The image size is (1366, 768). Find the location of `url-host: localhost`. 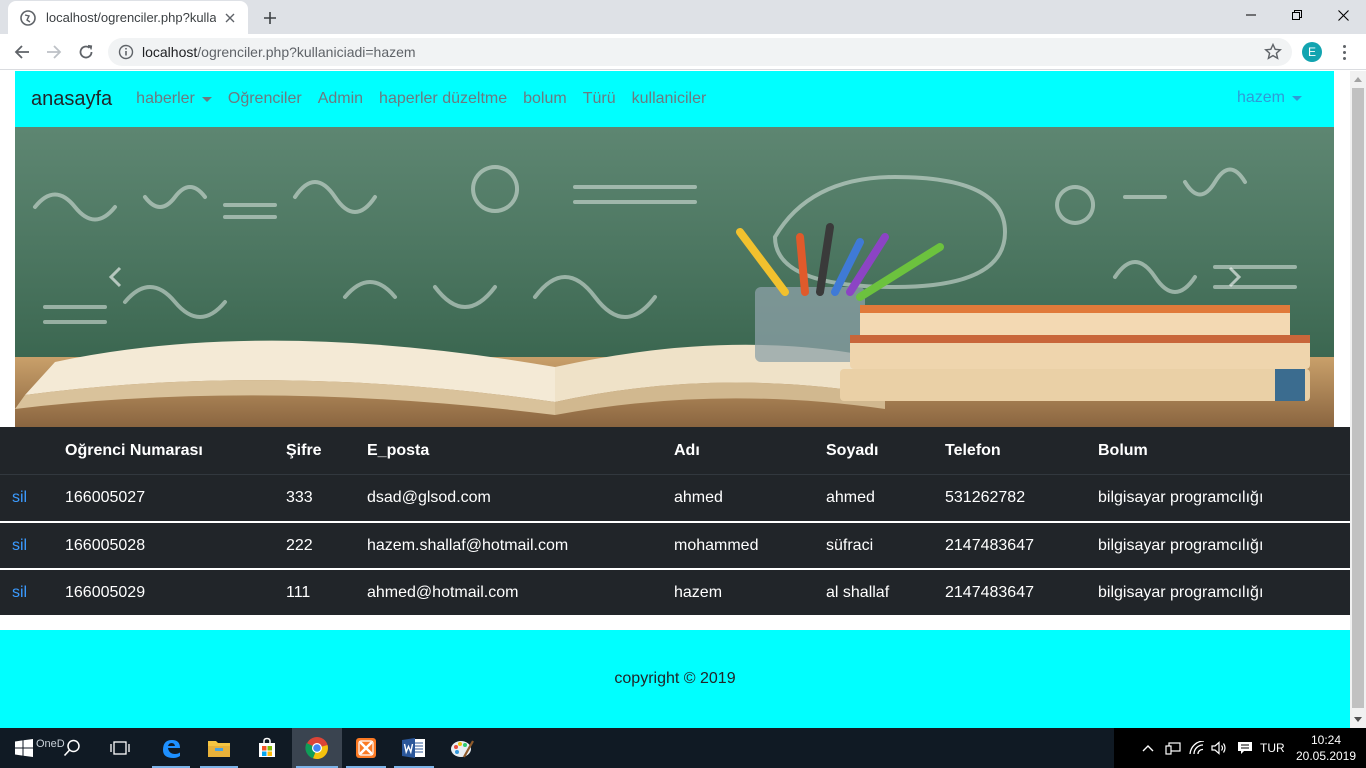

url-host: localhost is located at coordinates (170, 52).